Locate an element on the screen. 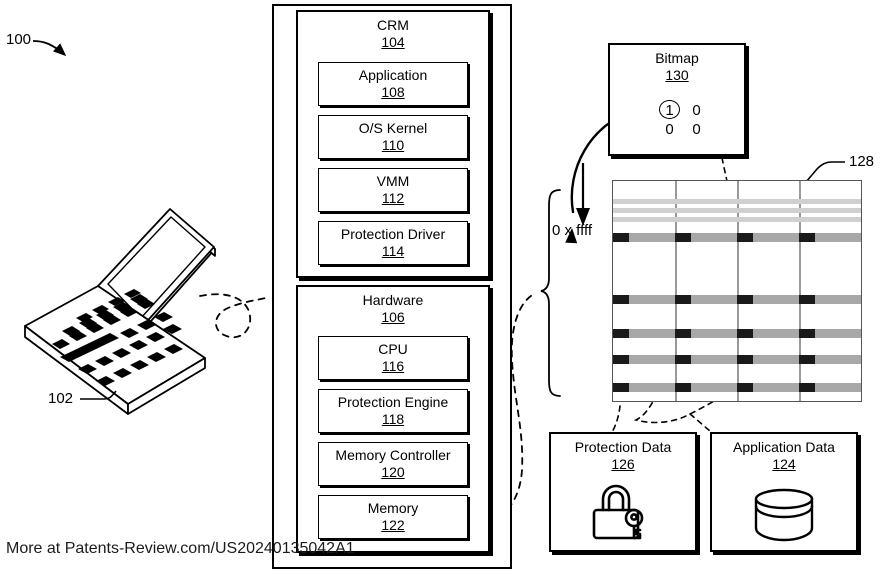 The image size is (880, 575). os-kernel-block: O/S Kernel 110 is located at coordinates (393, 137).